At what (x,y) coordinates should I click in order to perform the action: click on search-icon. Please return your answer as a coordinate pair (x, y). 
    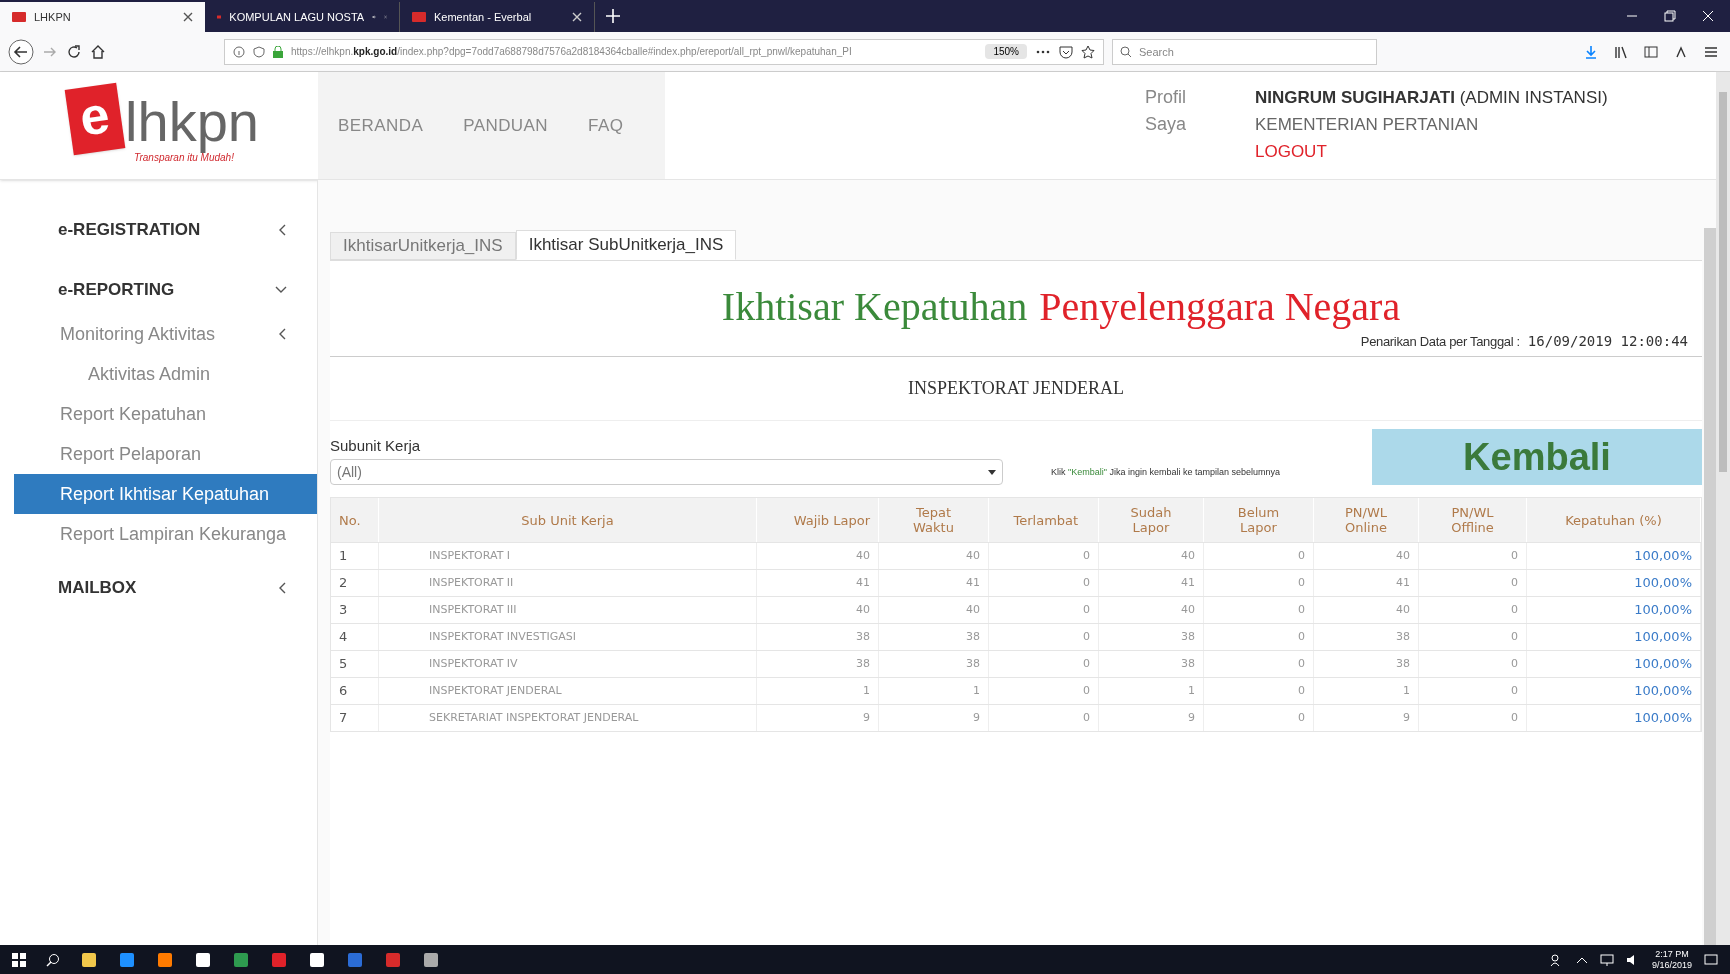
    Looking at the image, I should click on (53, 959).